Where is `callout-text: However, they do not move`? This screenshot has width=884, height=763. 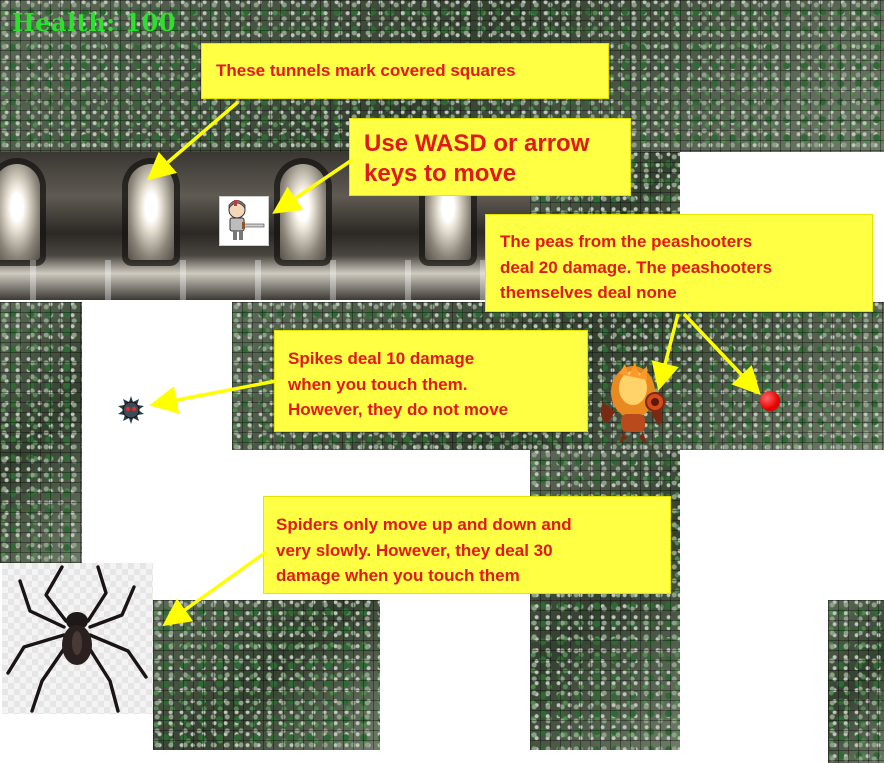 callout-text: However, they do not move is located at coordinates (398, 409).